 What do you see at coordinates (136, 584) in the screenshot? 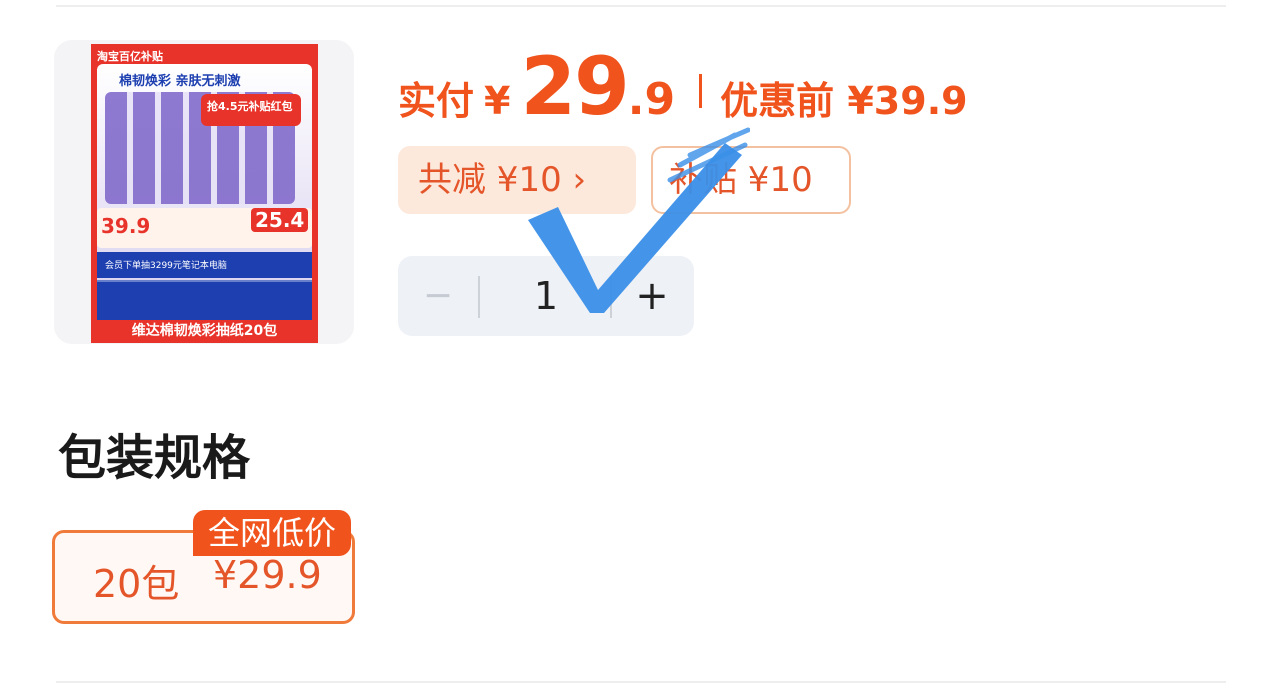
I see `spec-option-label: 20包` at bounding box center [136, 584].